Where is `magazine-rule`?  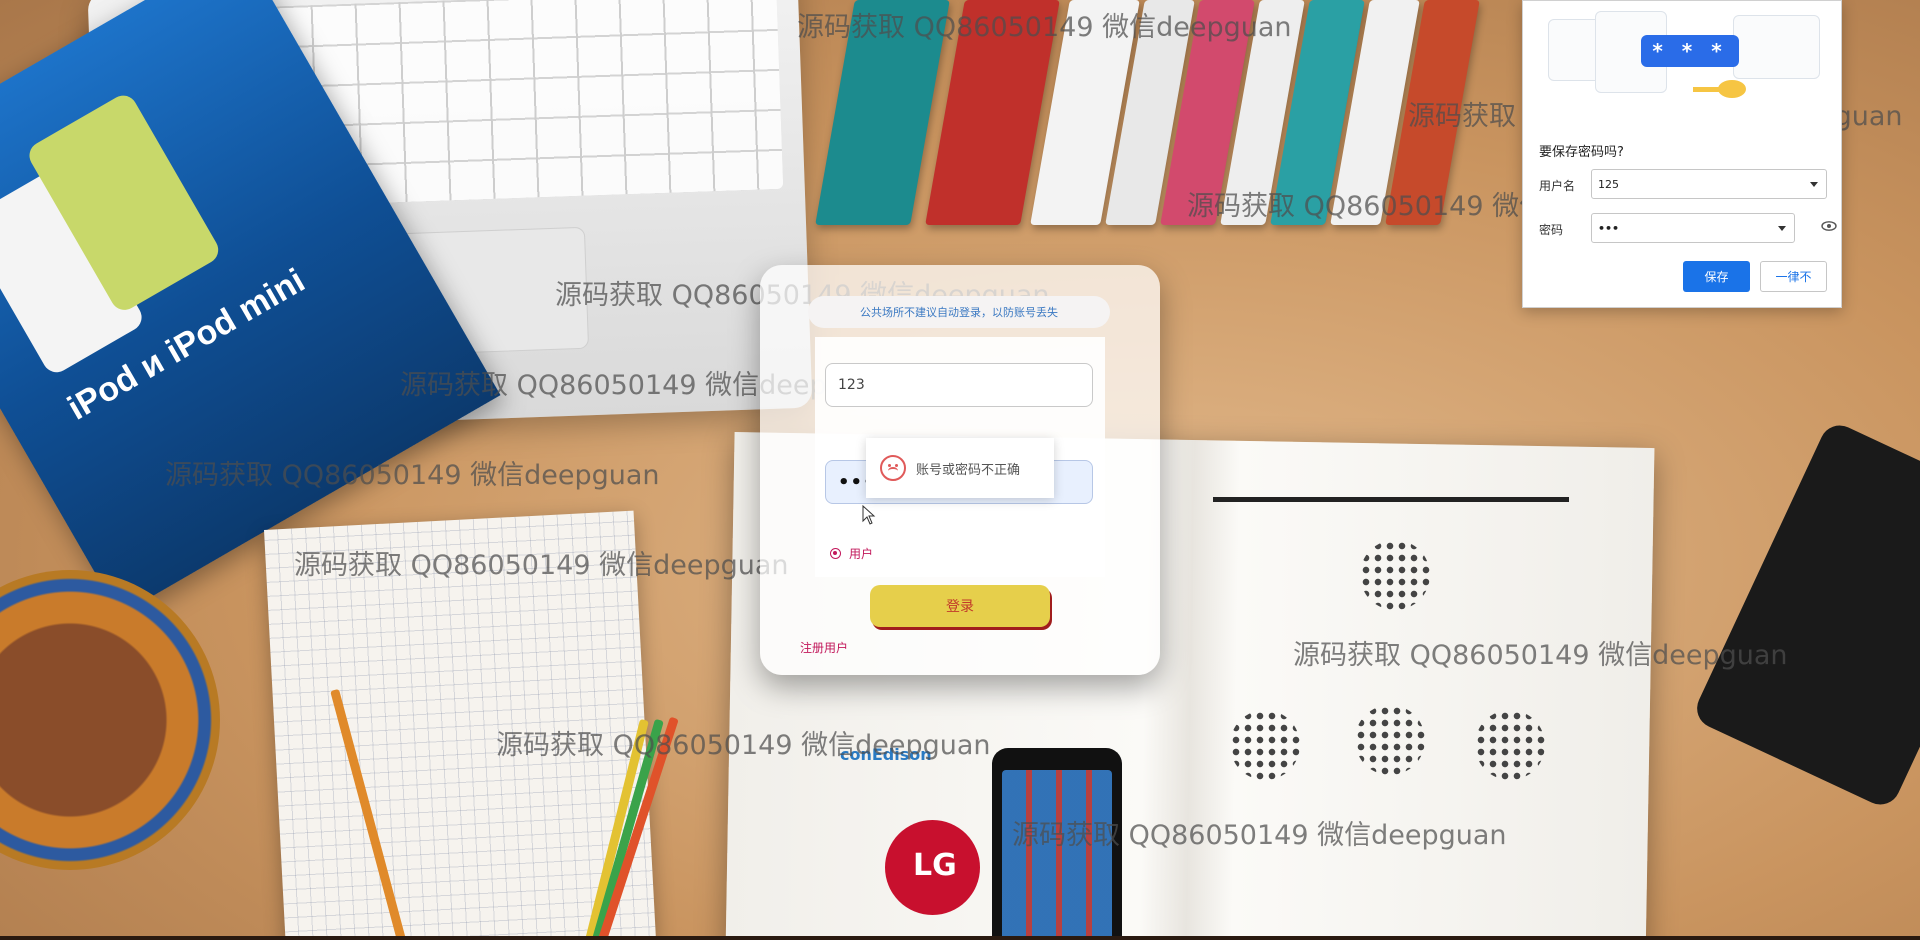 magazine-rule is located at coordinates (1391, 499).